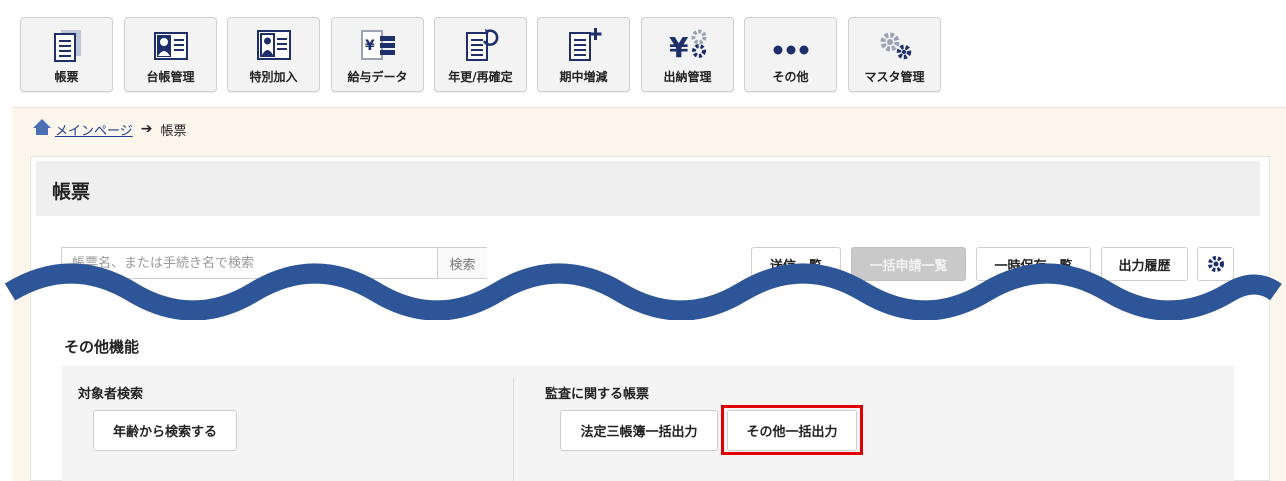 This screenshot has width=1286, height=481. Describe the element at coordinates (648, 188) in the screenshot. I see `page-title-bar: 帳票` at that location.